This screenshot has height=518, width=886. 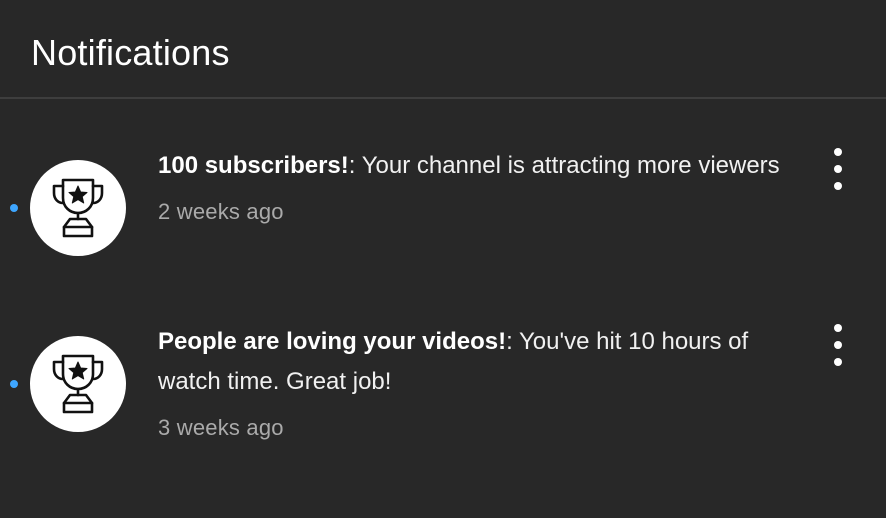 What do you see at coordinates (332, 341) in the screenshot?
I see `notification-title: People are loving your videos!` at bounding box center [332, 341].